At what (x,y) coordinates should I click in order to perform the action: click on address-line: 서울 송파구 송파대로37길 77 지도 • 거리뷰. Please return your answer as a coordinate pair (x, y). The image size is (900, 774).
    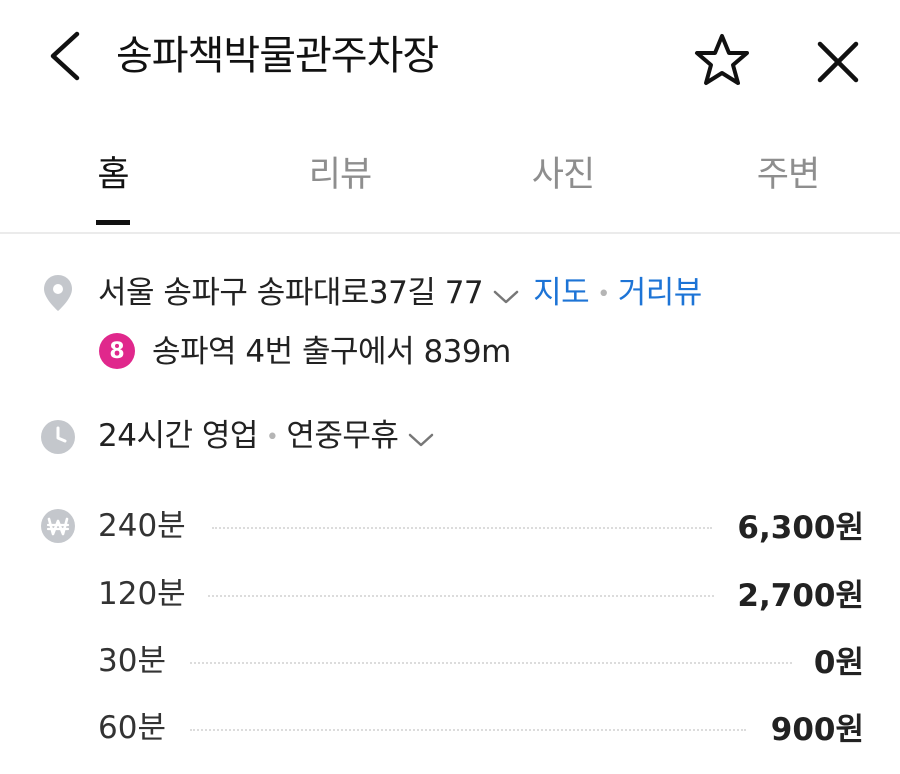
    Looking at the image, I should click on (400, 294).